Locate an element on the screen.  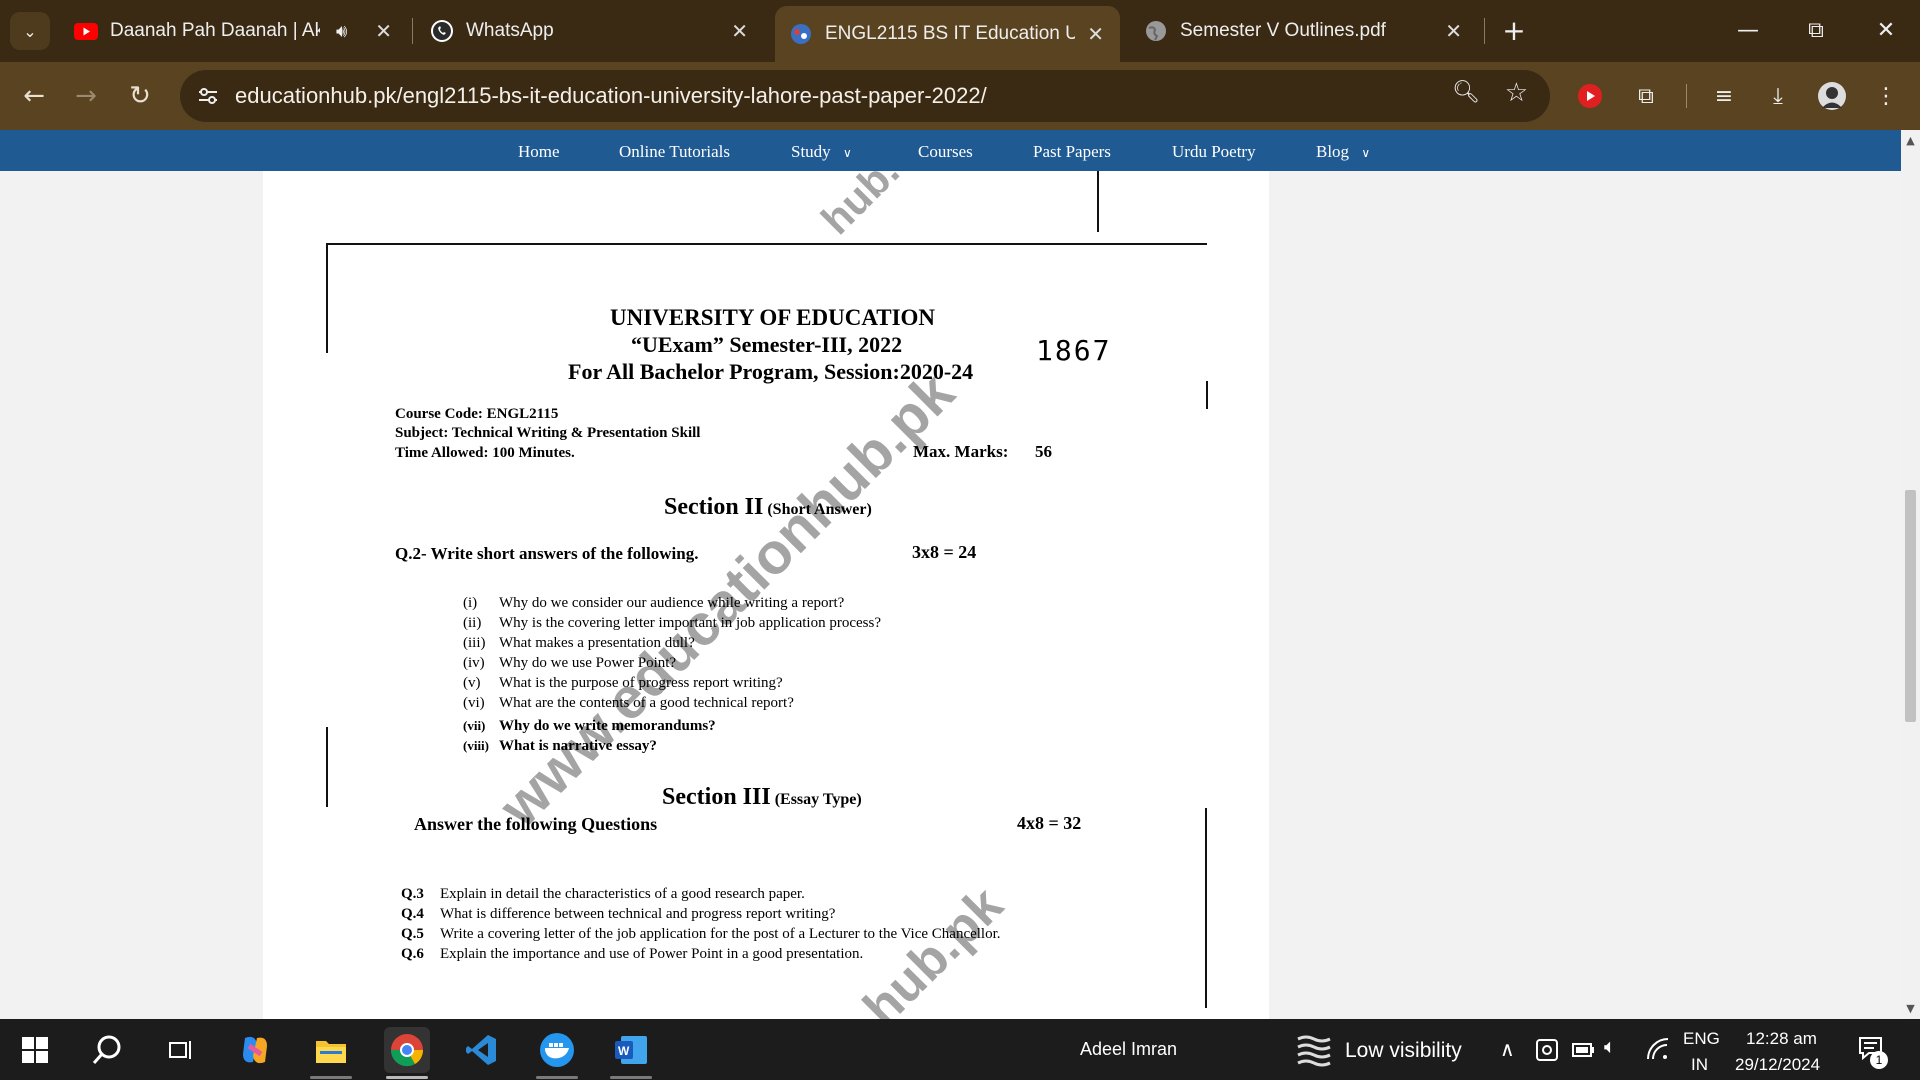
item-number: (i) is located at coordinates (470, 603).